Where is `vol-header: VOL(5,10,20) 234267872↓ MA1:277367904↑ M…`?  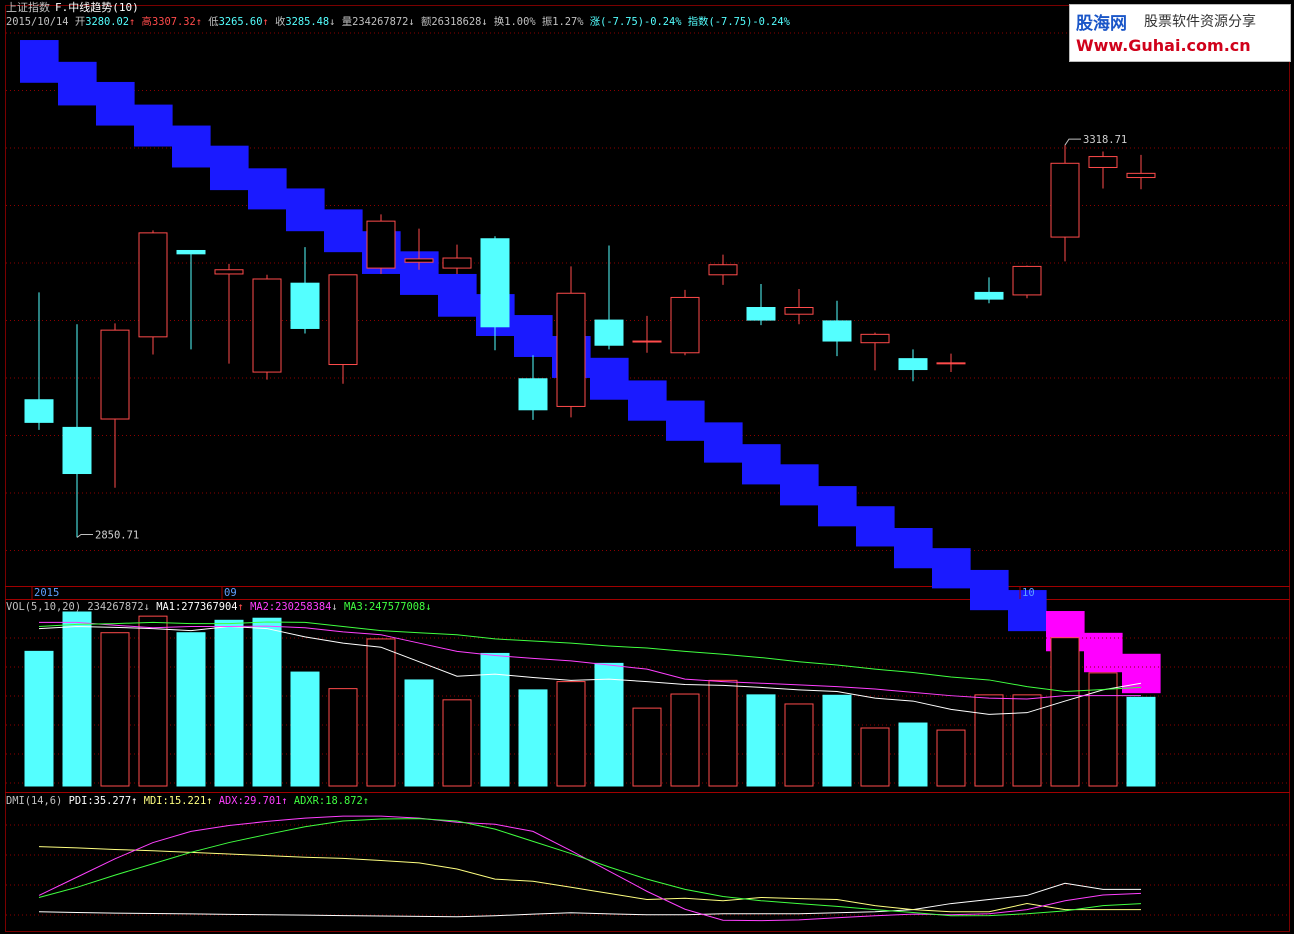
vol-header: VOL(5,10,20) 234267872↓ MA1:277367904↑ M… is located at coordinates (219, 607).